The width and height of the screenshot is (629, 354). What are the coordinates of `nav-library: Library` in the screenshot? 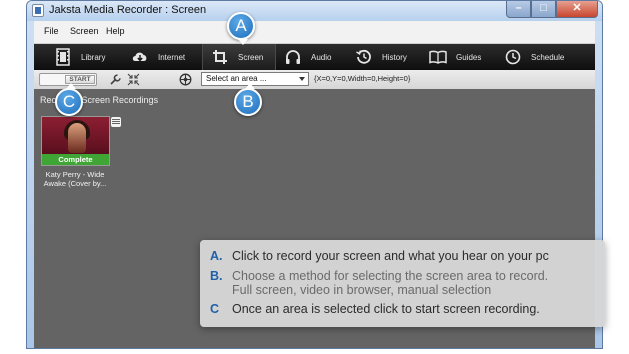 It's located at (79, 57).